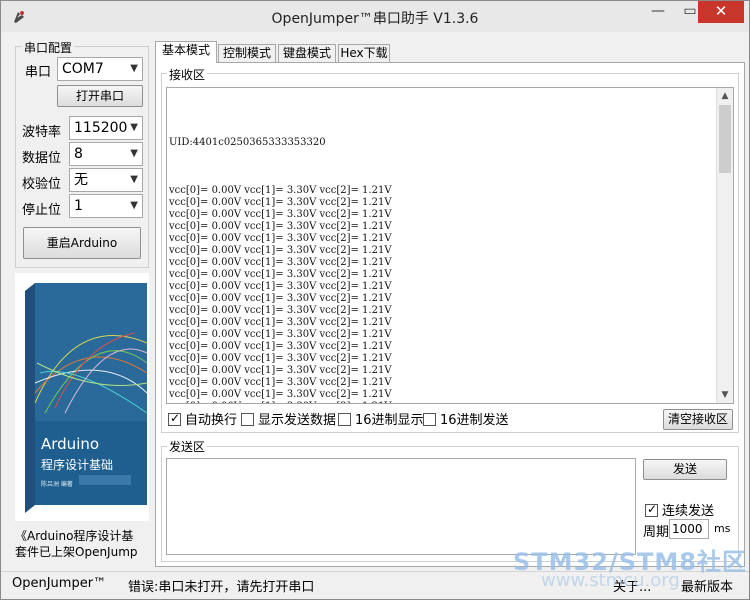 This screenshot has height=600, width=750. What do you see at coordinates (42, 210) in the screenshot?
I see `stopbits-label: 停止位` at bounding box center [42, 210].